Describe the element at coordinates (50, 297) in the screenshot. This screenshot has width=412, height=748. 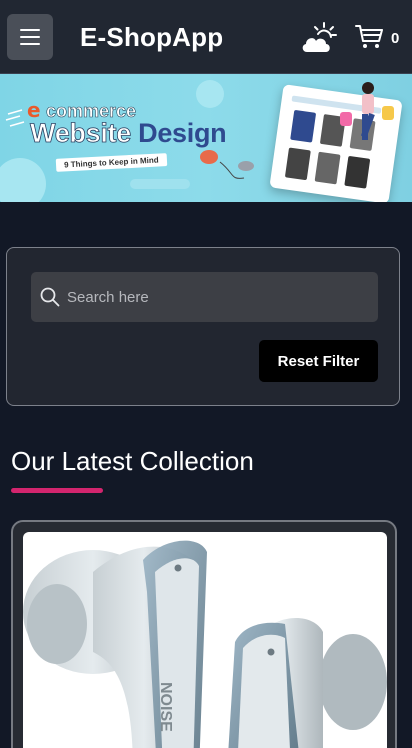
I see `search-icon` at that location.